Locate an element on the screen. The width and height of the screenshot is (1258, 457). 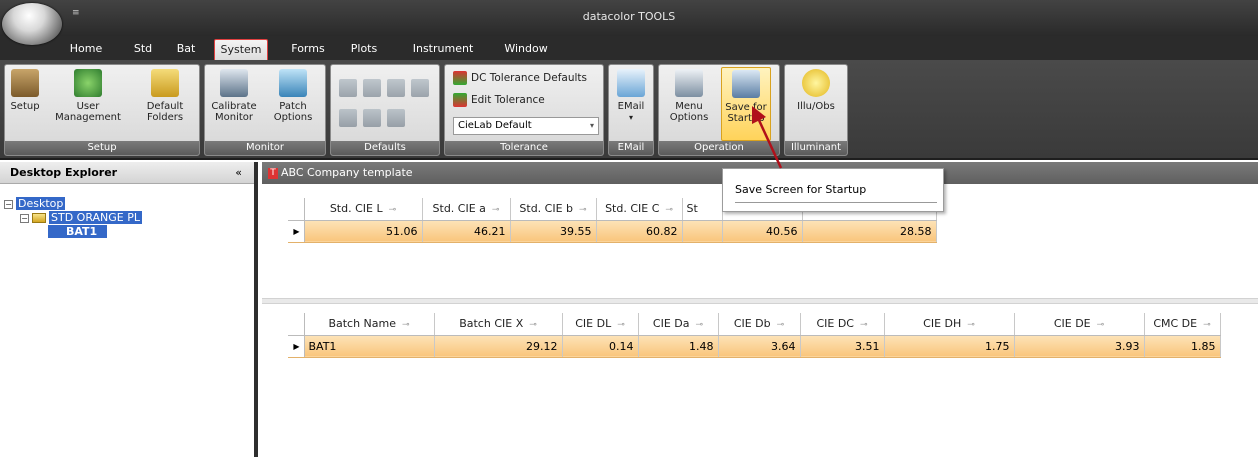
title-bar: ≡ datacolor TOOLS is located at coordinates (629, 18).